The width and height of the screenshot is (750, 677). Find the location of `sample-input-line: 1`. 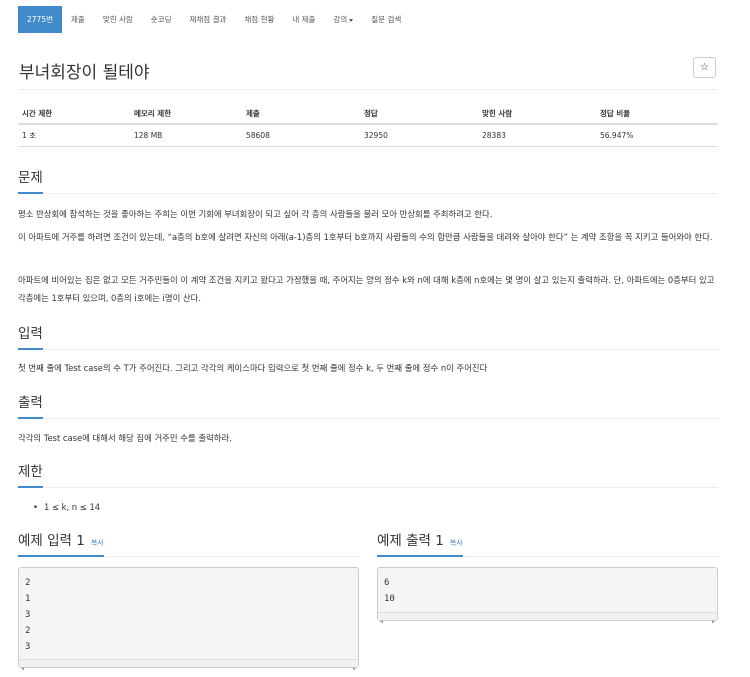

sample-input-line: 1 is located at coordinates (28, 599).